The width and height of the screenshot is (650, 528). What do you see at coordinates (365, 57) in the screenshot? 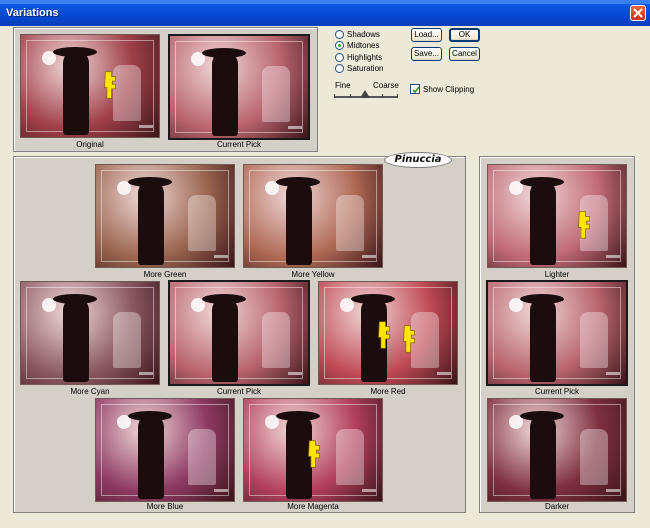
I see `radio-highlights-label: Highlights` at bounding box center [365, 57].